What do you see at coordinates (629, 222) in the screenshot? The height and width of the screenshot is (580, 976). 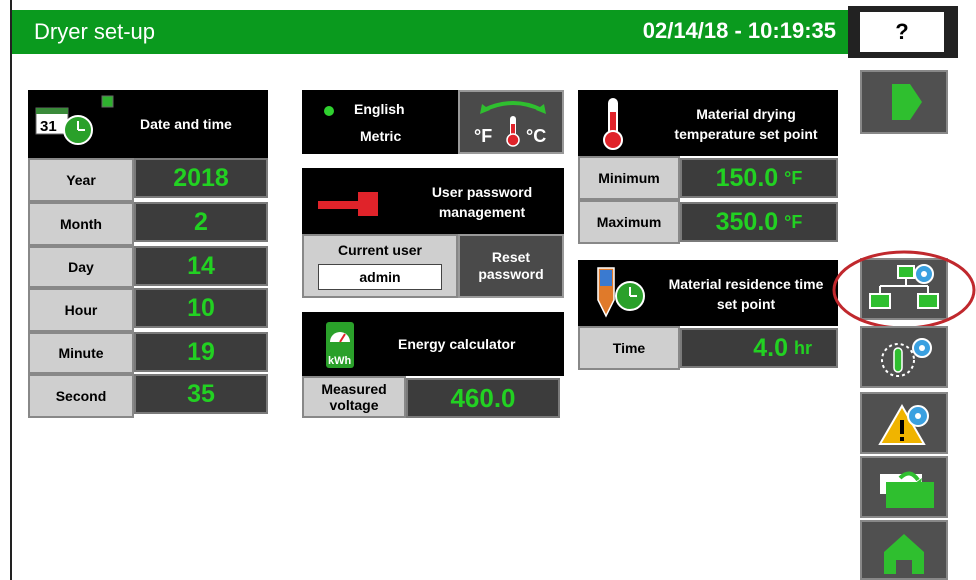 I see `maximum-label: Maximum` at bounding box center [629, 222].